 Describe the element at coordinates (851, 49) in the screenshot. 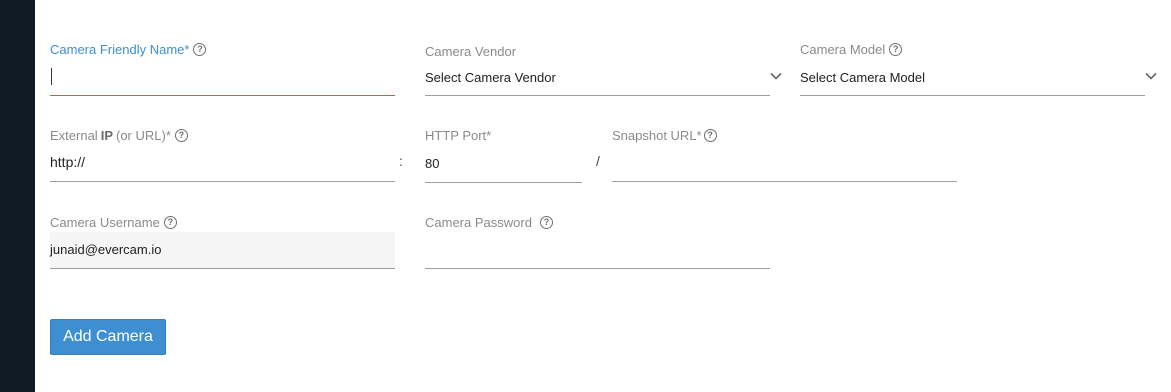

I see `camera-model-label: Camera Model ?` at that location.